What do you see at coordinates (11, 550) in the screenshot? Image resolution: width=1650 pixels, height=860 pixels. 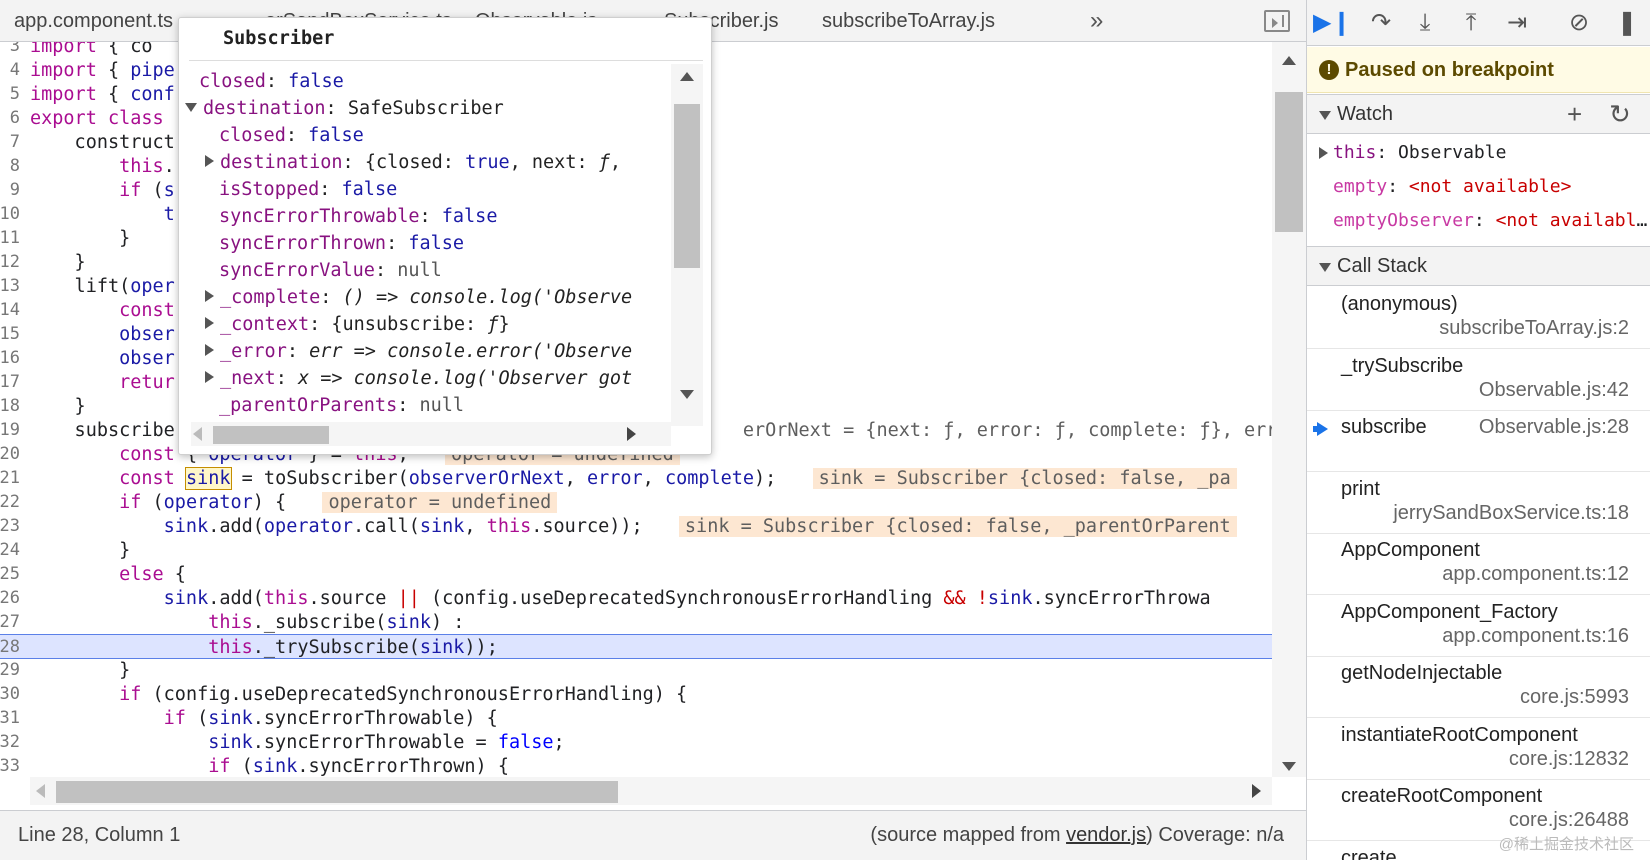 I see `line-number: 24` at bounding box center [11, 550].